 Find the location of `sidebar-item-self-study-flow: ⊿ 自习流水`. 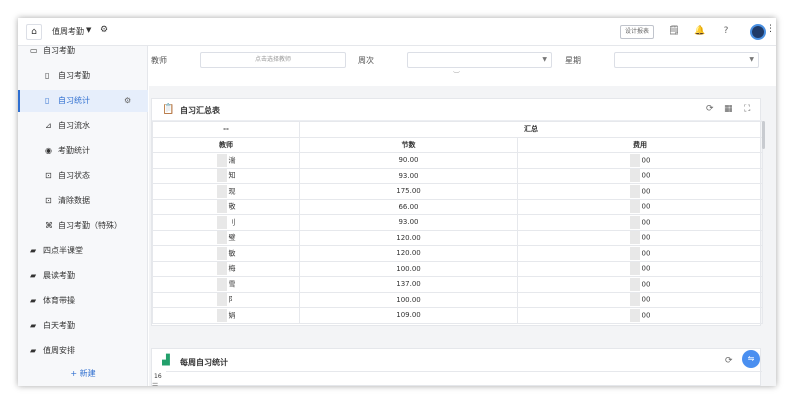

sidebar-item-self-study-flow: ⊿ 自习流水 is located at coordinates (83, 126).